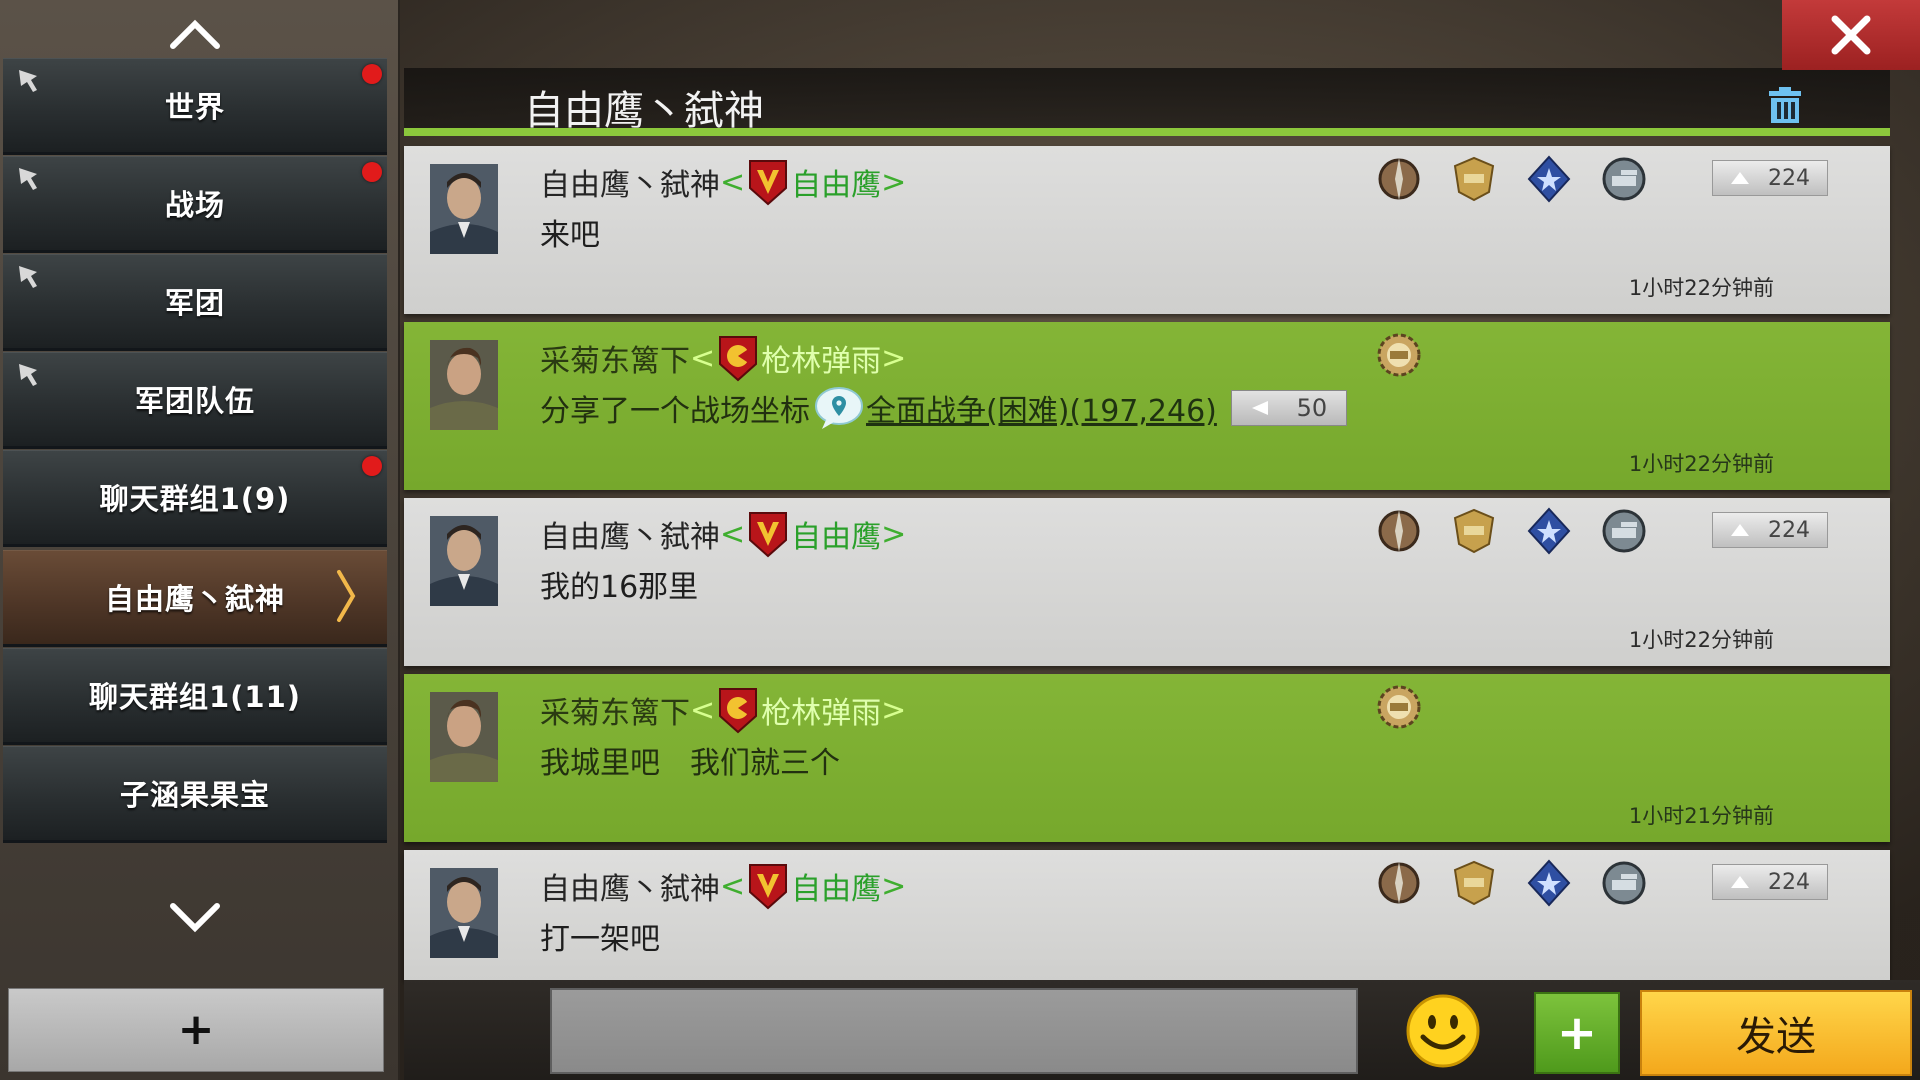 The image size is (1920, 1080). I want to click on sidebar-item-zihan: 子涵果果宝, so click(195, 794).